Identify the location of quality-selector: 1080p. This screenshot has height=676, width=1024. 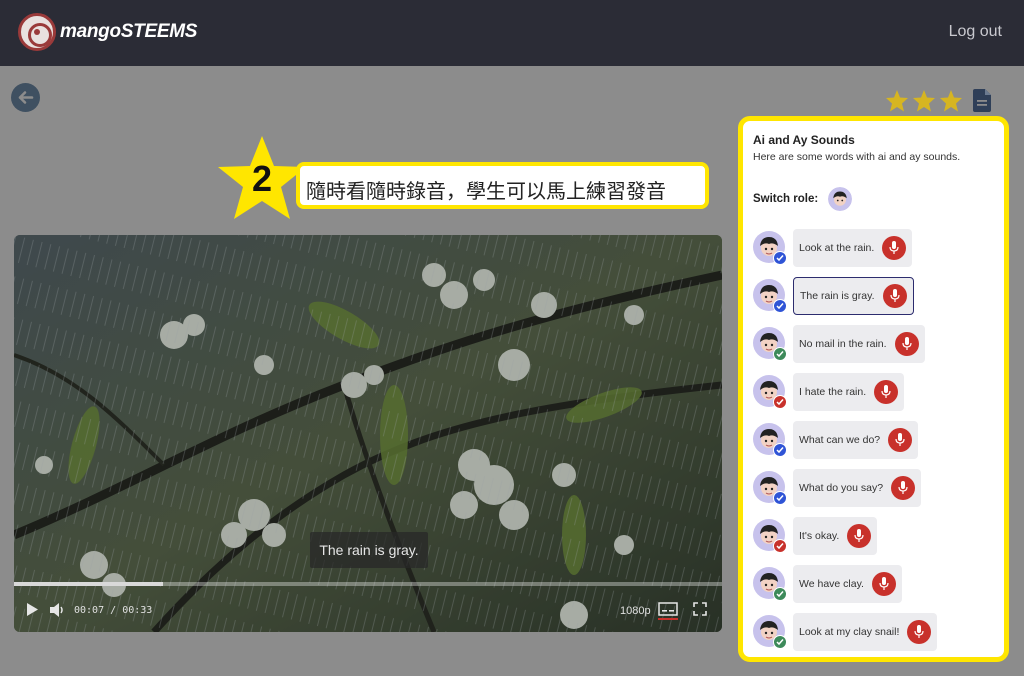
(635, 611).